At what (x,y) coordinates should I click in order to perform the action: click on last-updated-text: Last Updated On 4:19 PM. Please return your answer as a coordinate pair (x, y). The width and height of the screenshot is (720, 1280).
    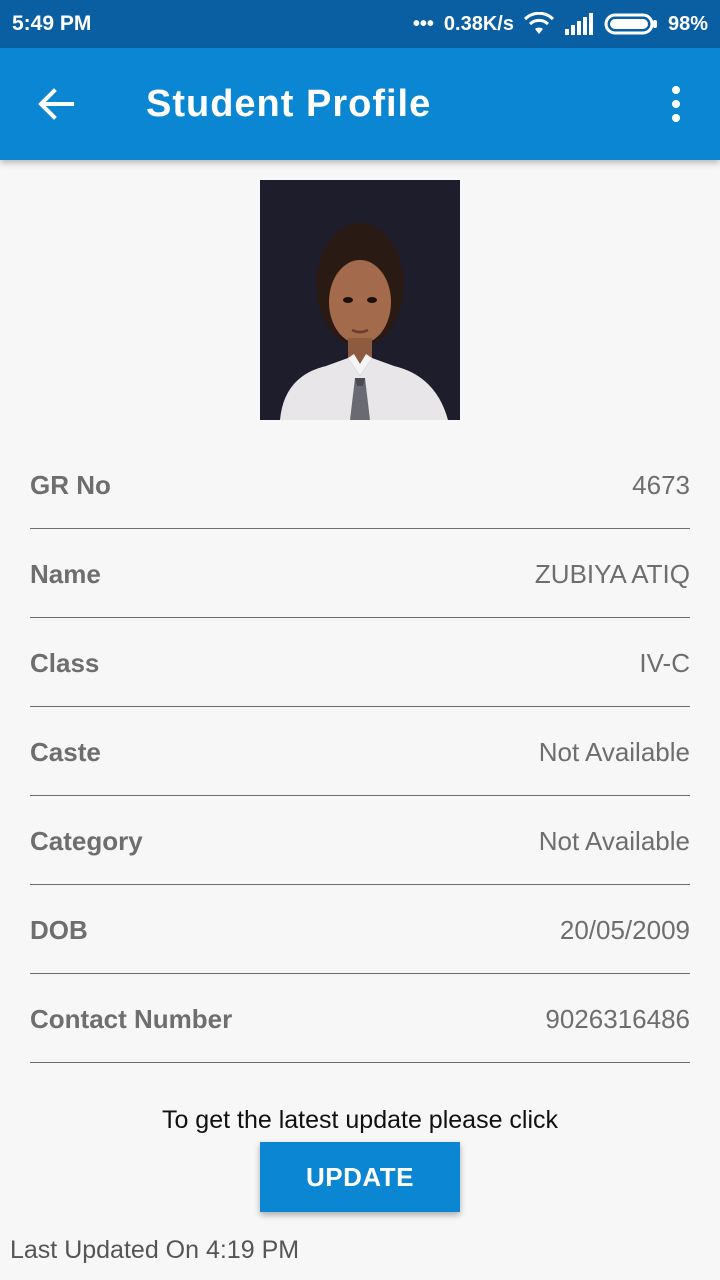
    Looking at the image, I should click on (155, 1250).